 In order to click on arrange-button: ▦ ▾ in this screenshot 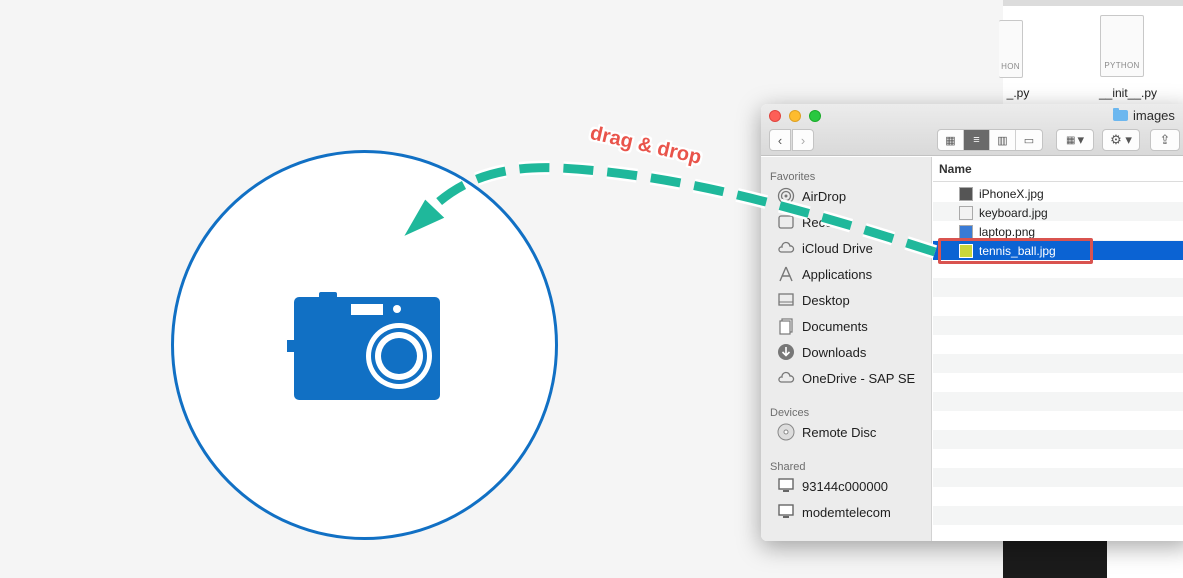, I will do `click(1075, 140)`.